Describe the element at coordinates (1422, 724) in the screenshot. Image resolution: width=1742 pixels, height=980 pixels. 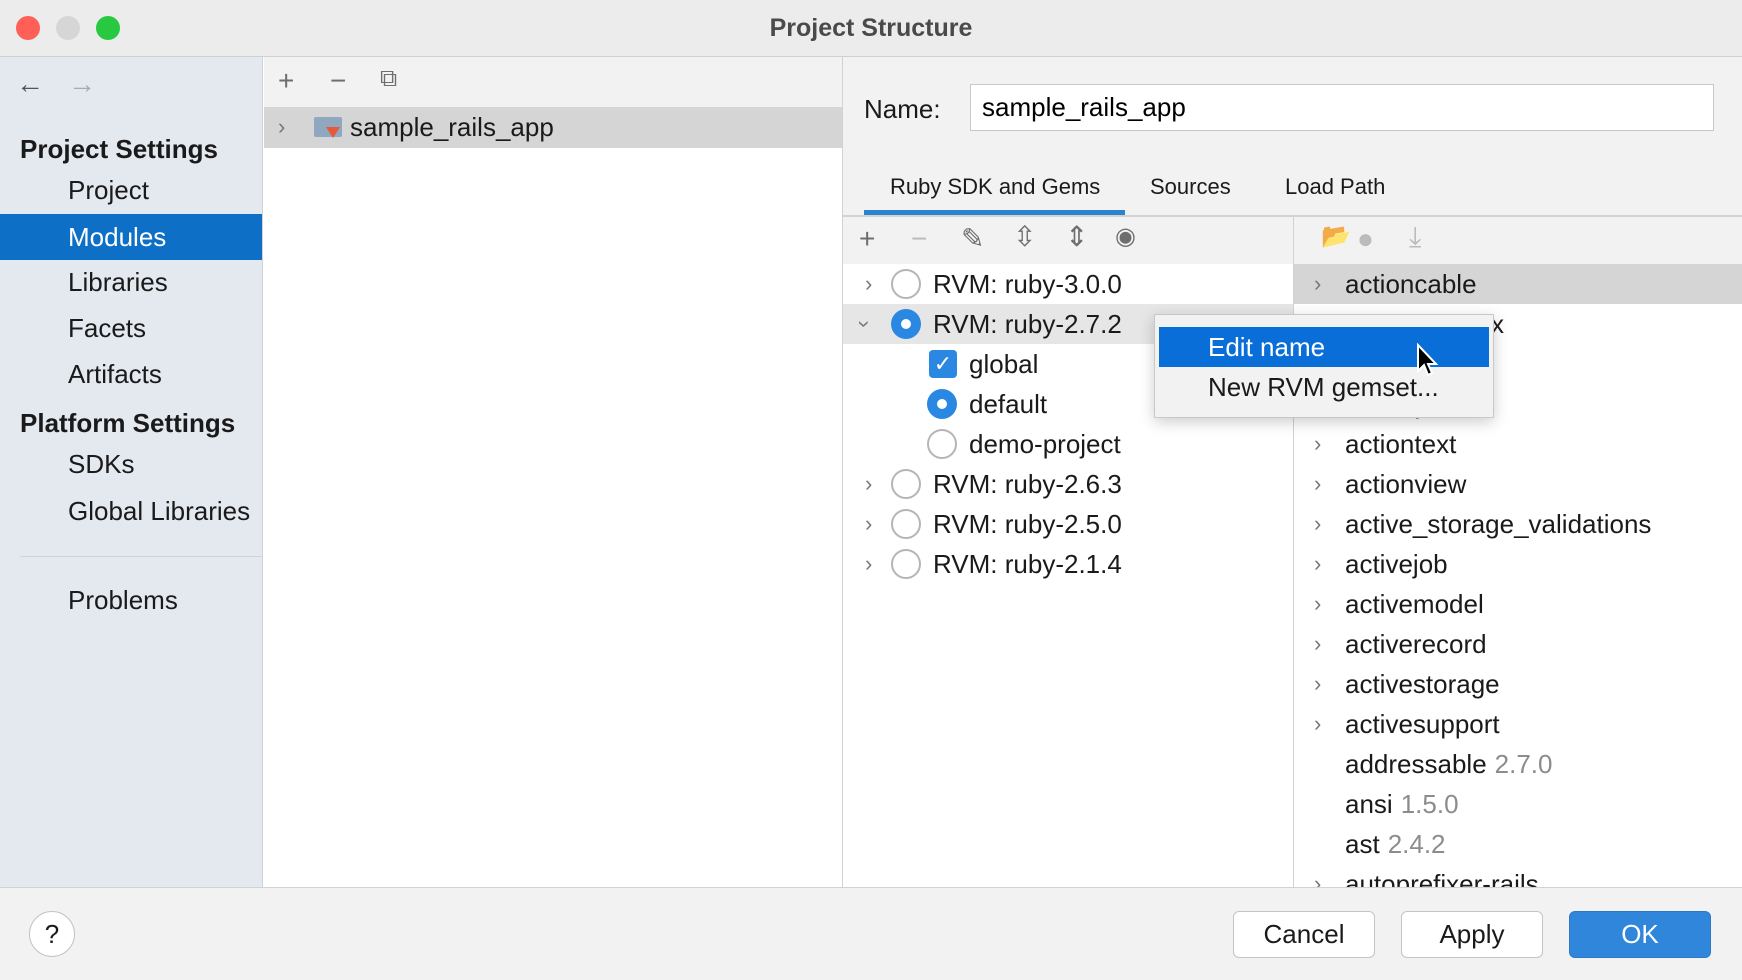
I see `gem-name: activesupport` at that location.